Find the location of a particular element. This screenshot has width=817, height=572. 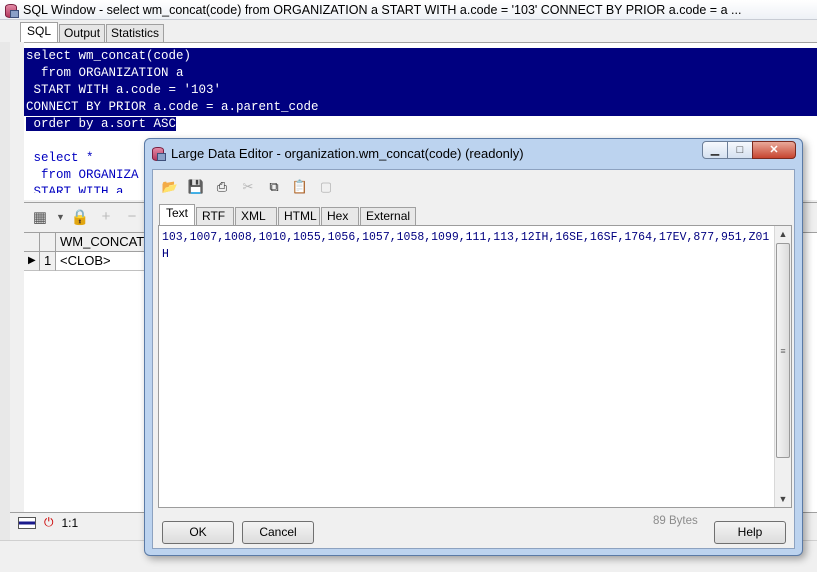

dropdown-arrow-icon: ▼ is located at coordinates (60, 217).